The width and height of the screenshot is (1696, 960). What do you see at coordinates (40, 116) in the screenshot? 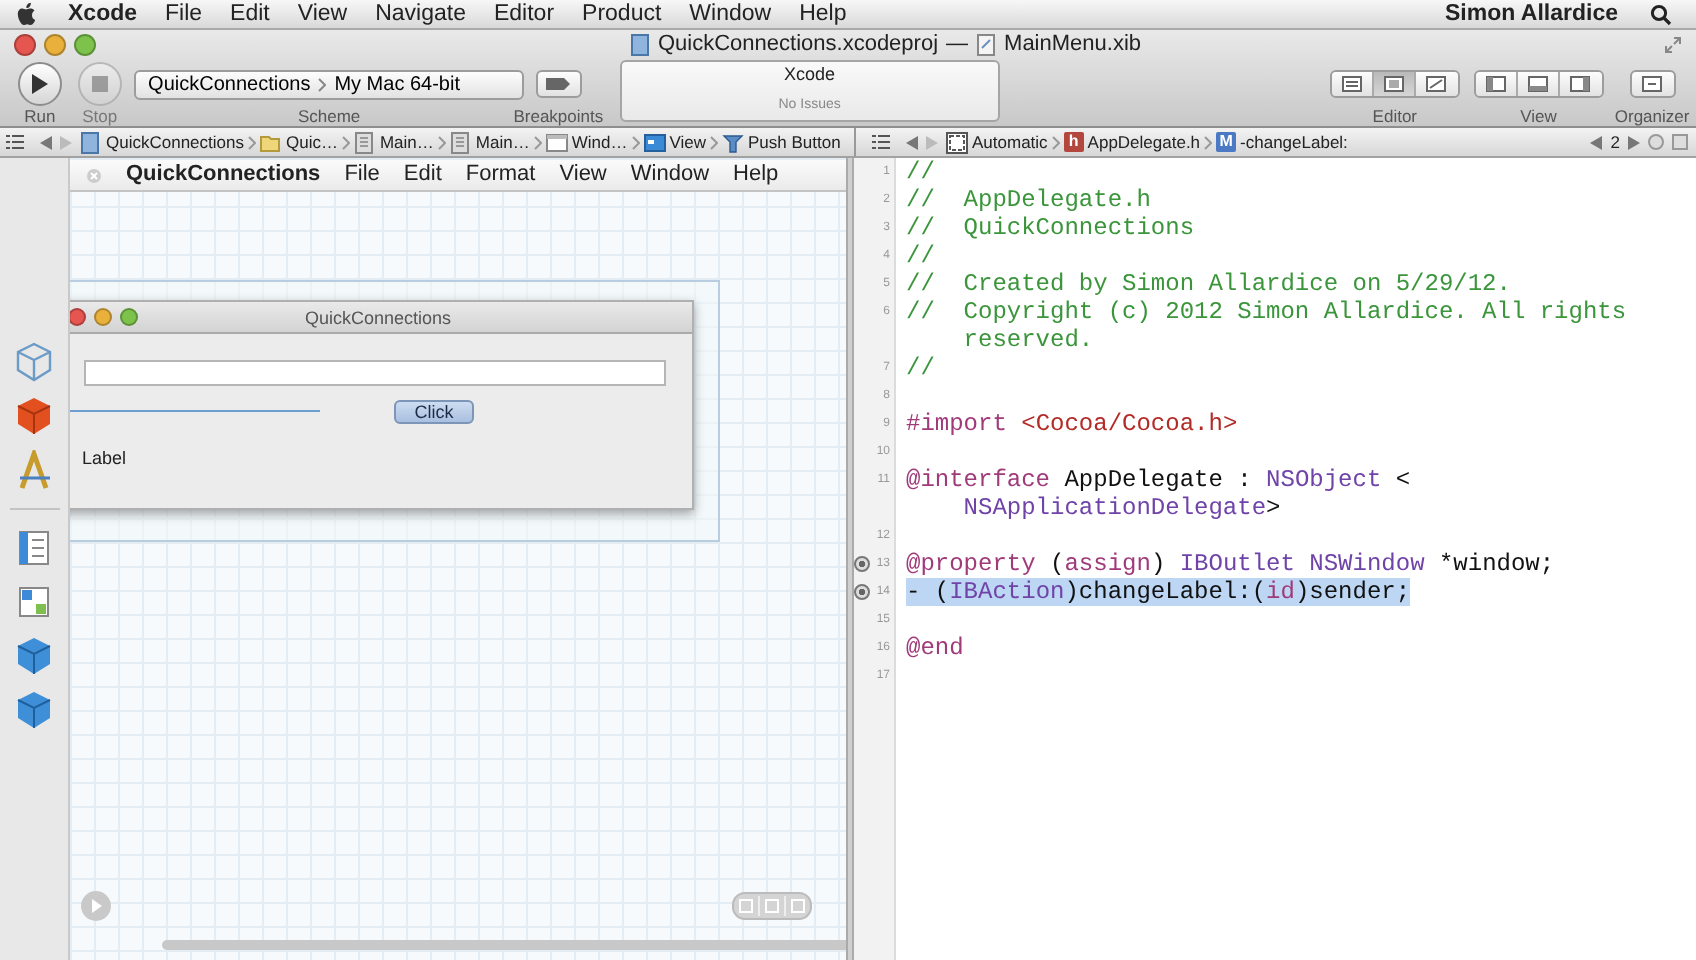
I see `run-label: Run` at bounding box center [40, 116].